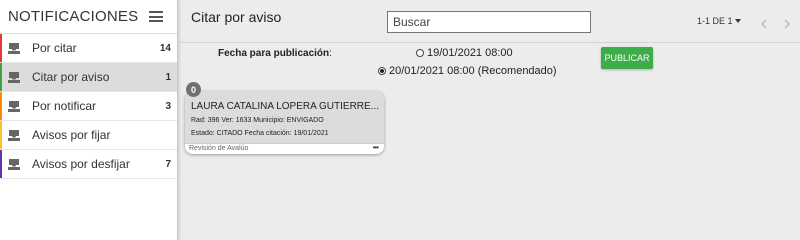  I want to click on card-footer: Revisión de Avalúo •••, so click(284, 148).